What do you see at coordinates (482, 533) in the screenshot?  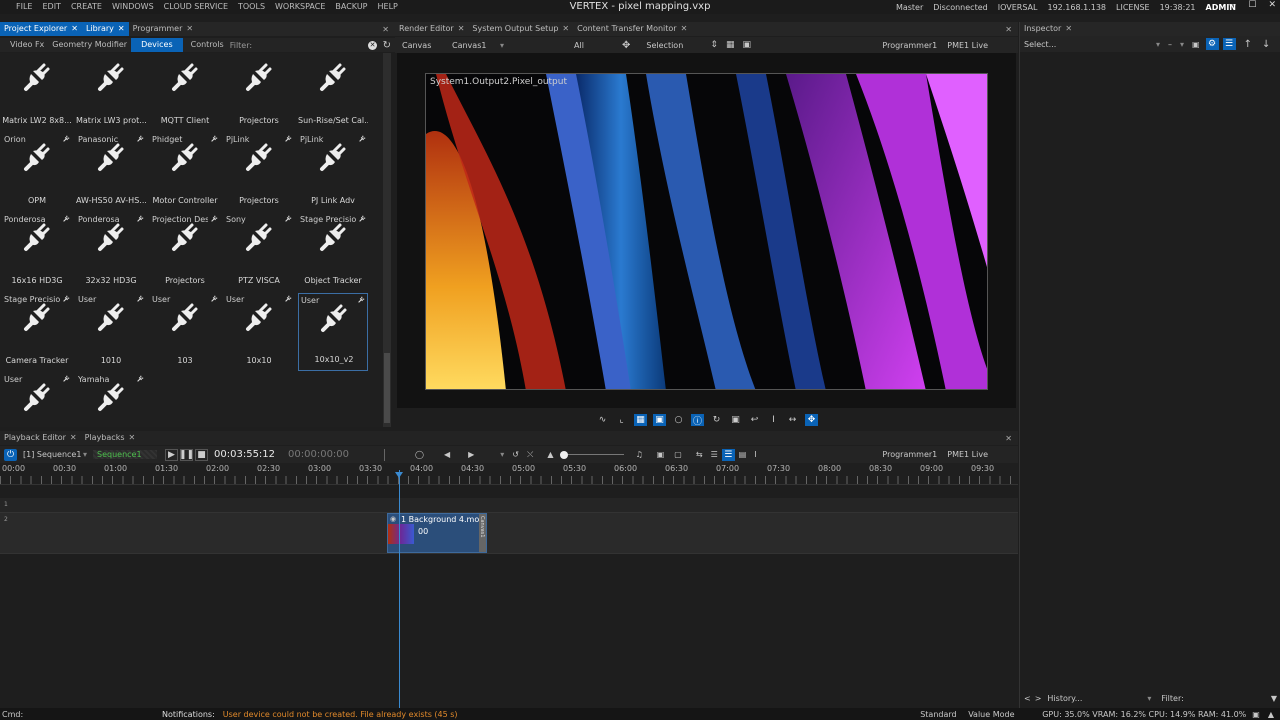 I see `clip-handle: Canvas1` at bounding box center [482, 533].